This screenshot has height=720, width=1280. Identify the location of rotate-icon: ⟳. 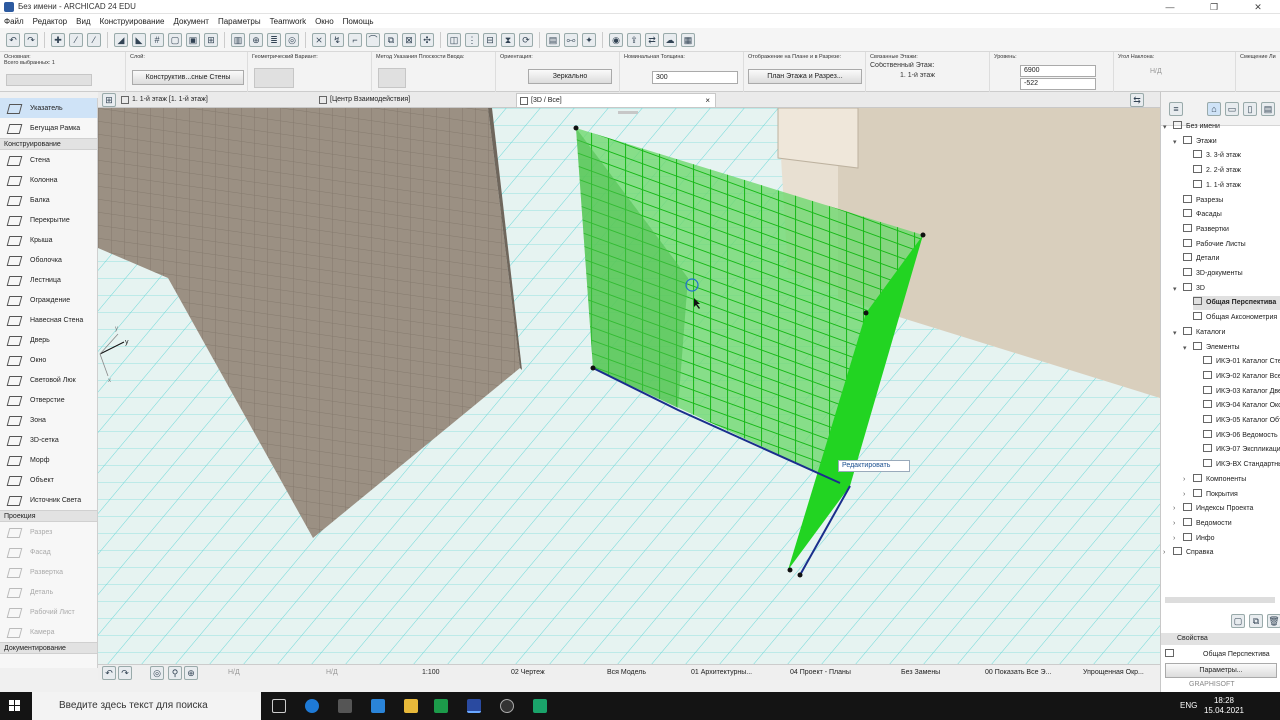
(526, 39).